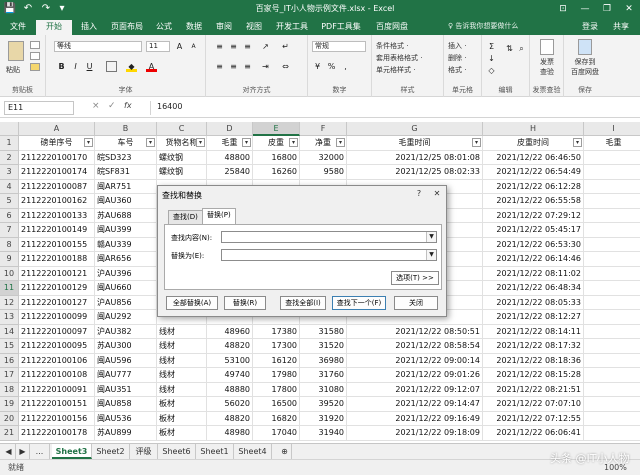 This screenshot has height=475, width=640. Describe the element at coordinates (126, 302) in the screenshot. I see `table-cell: 沪AU856` at that location.